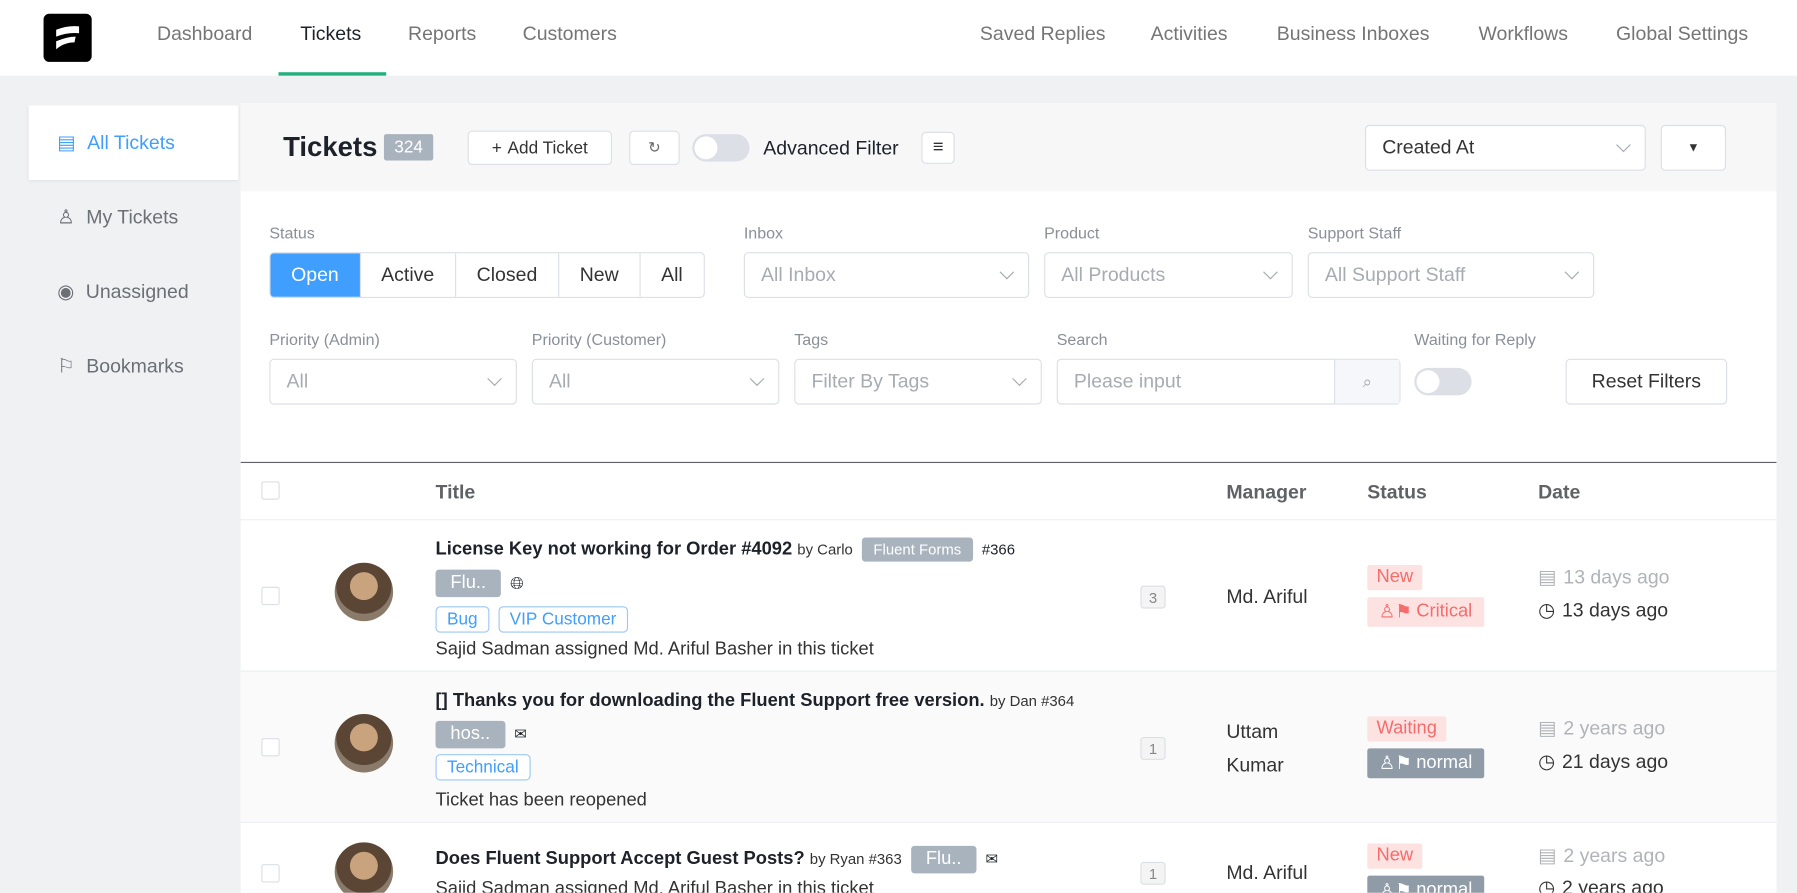 The width and height of the screenshot is (1797, 893). I want to click on sidebar-label: Unassigned, so click(137, 291).